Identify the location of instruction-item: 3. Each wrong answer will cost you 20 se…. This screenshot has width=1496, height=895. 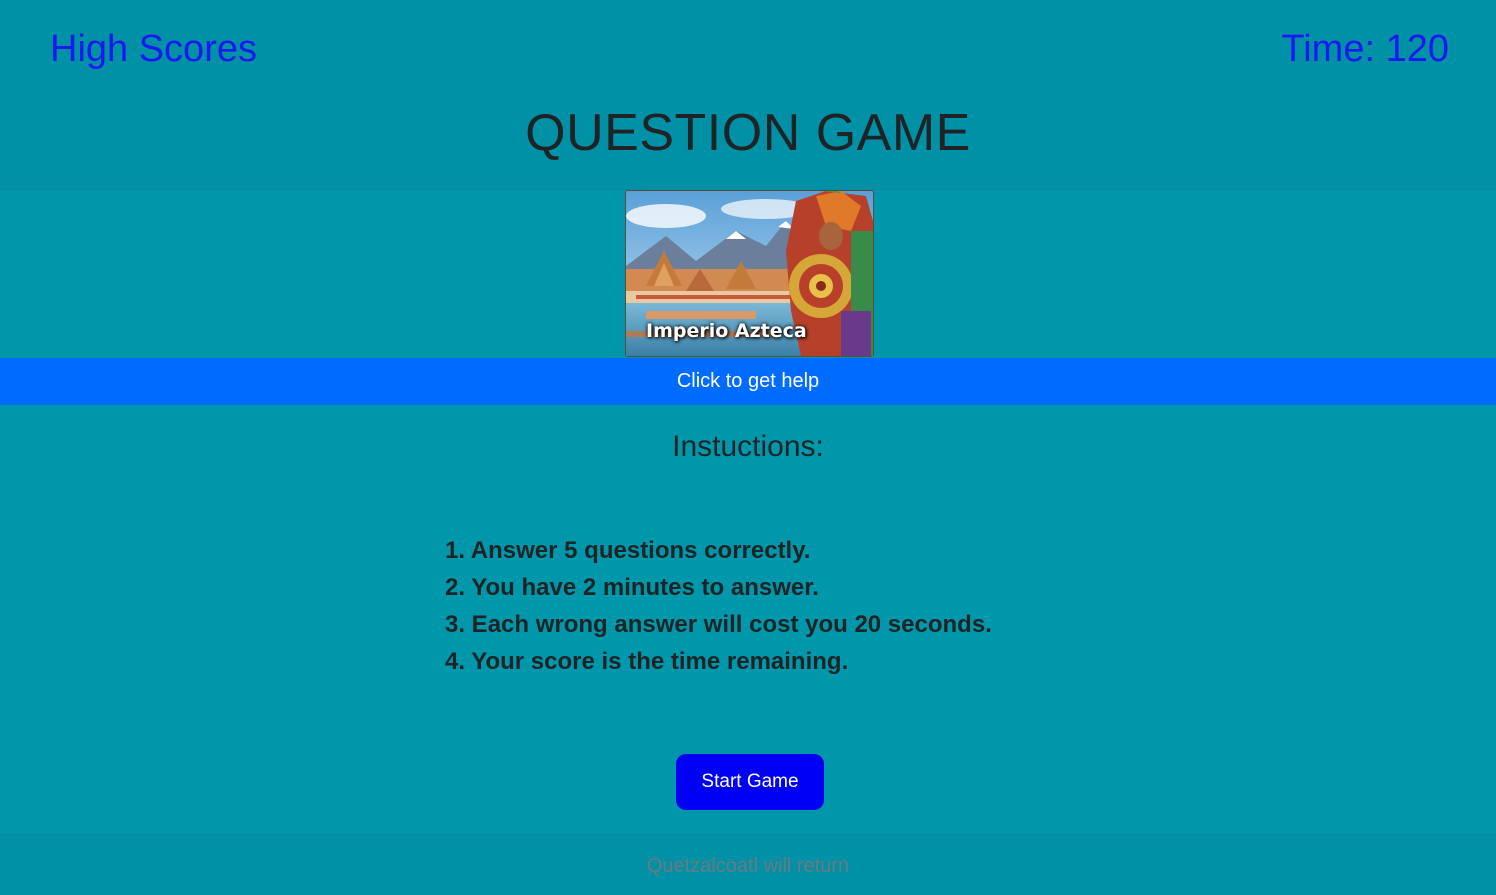
(718, 624).